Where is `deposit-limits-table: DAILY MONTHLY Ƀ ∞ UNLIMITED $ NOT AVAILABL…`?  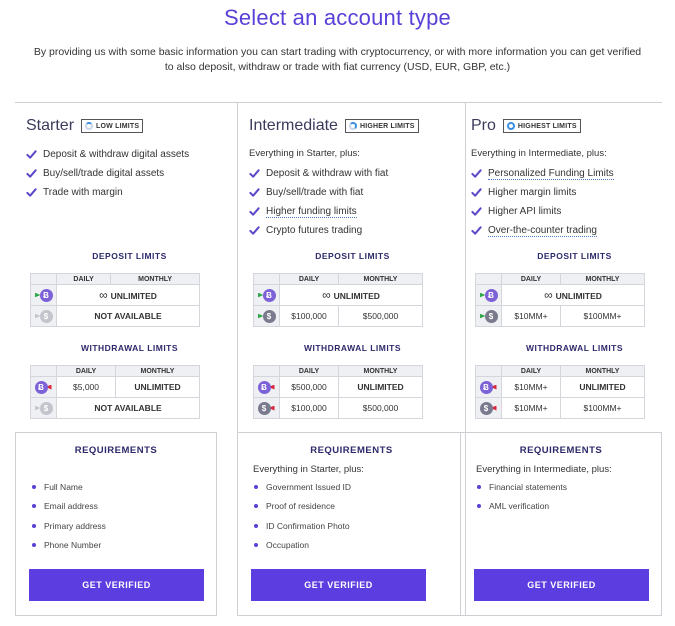 deposit-limits-table: DAILY MONTHLY Ƀ ∞ UNLIMITED $ NOT AVAILABL… is located at coordinates (115, 300).